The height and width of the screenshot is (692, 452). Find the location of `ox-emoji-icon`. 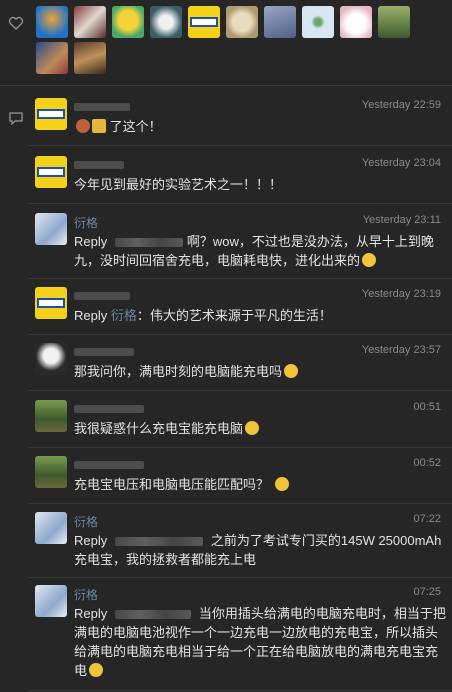

ox-emoji-icon is located at coordinates (83, 126).